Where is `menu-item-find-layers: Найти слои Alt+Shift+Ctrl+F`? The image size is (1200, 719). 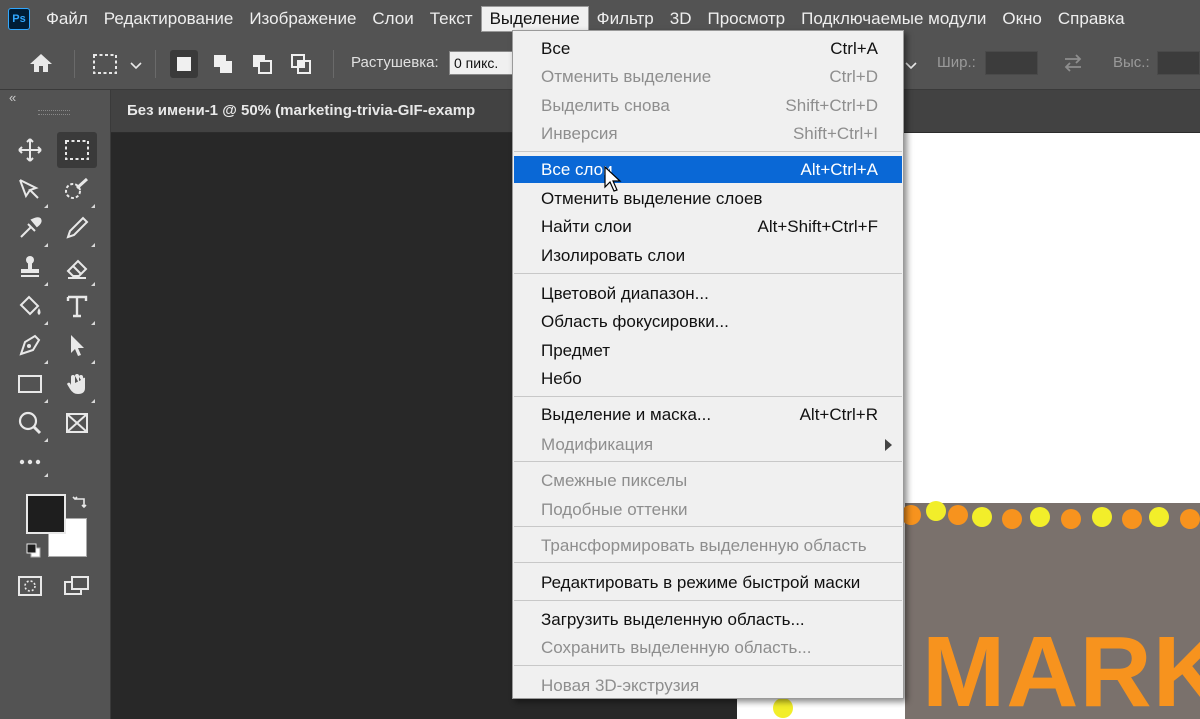
menu-item-find-layers: Найти слои Alt+Shift+Ctrl+F is located at coordinates (708, 226).